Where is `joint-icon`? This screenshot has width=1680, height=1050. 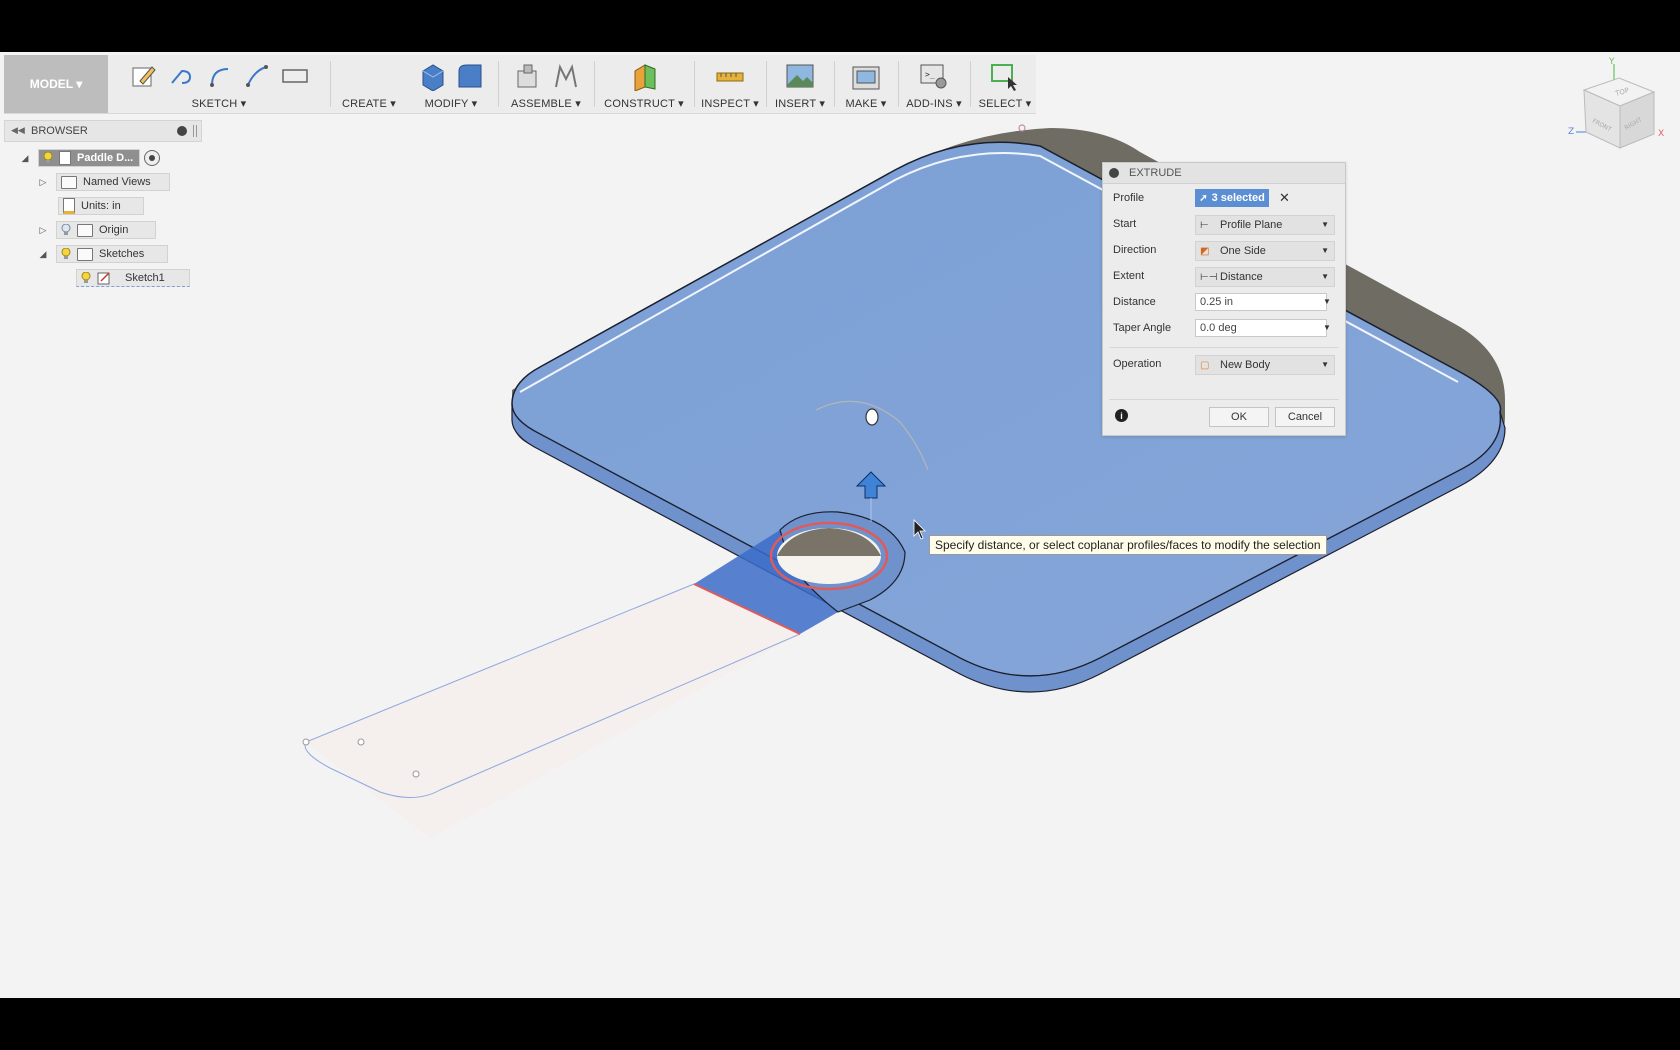
joint-icon is located at coordinates (565, 76).